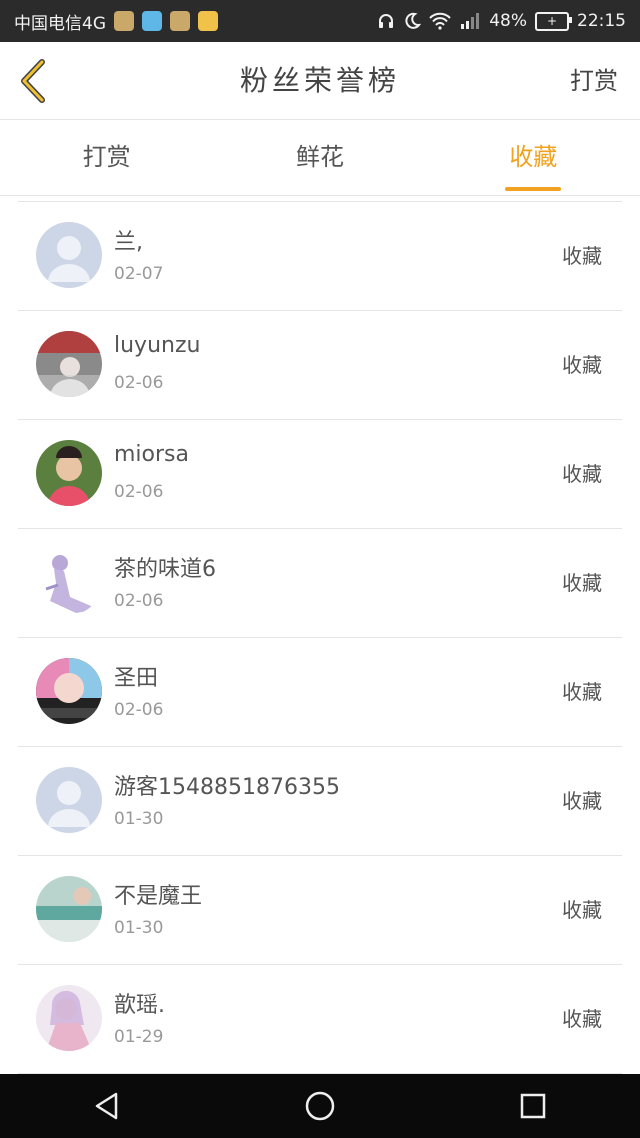 The height and width of the screenshot is (1138, 640). I want to click on tab-reward: 打赏, so click(106, 157).